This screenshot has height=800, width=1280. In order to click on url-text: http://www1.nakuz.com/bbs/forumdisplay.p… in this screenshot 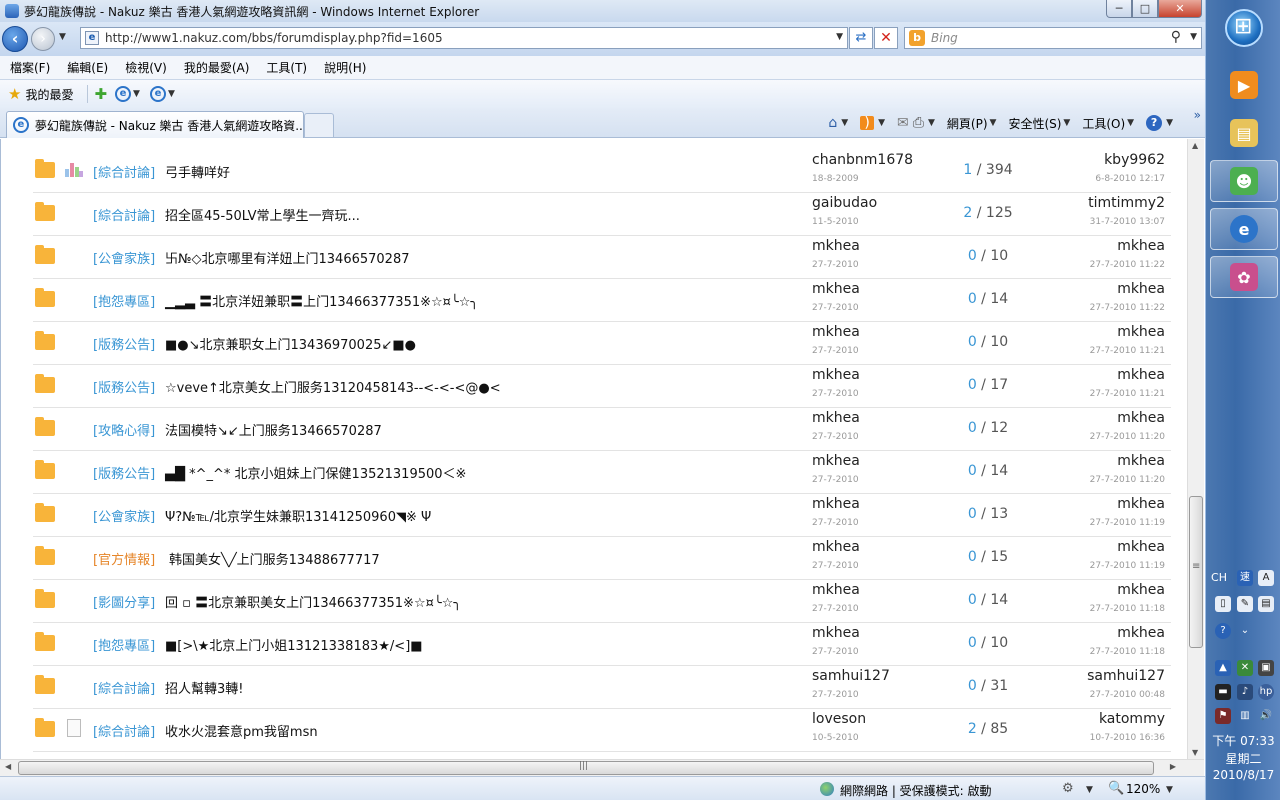, I will do `click(274, 38)`.